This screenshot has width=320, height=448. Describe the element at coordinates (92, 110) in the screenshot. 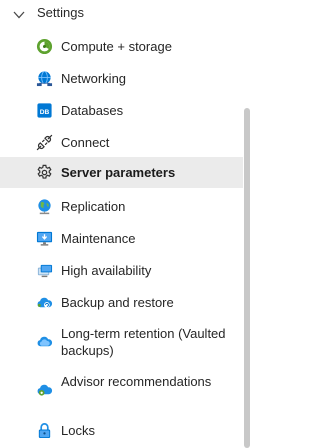

I see `menu-item-label: Databases` at that location.